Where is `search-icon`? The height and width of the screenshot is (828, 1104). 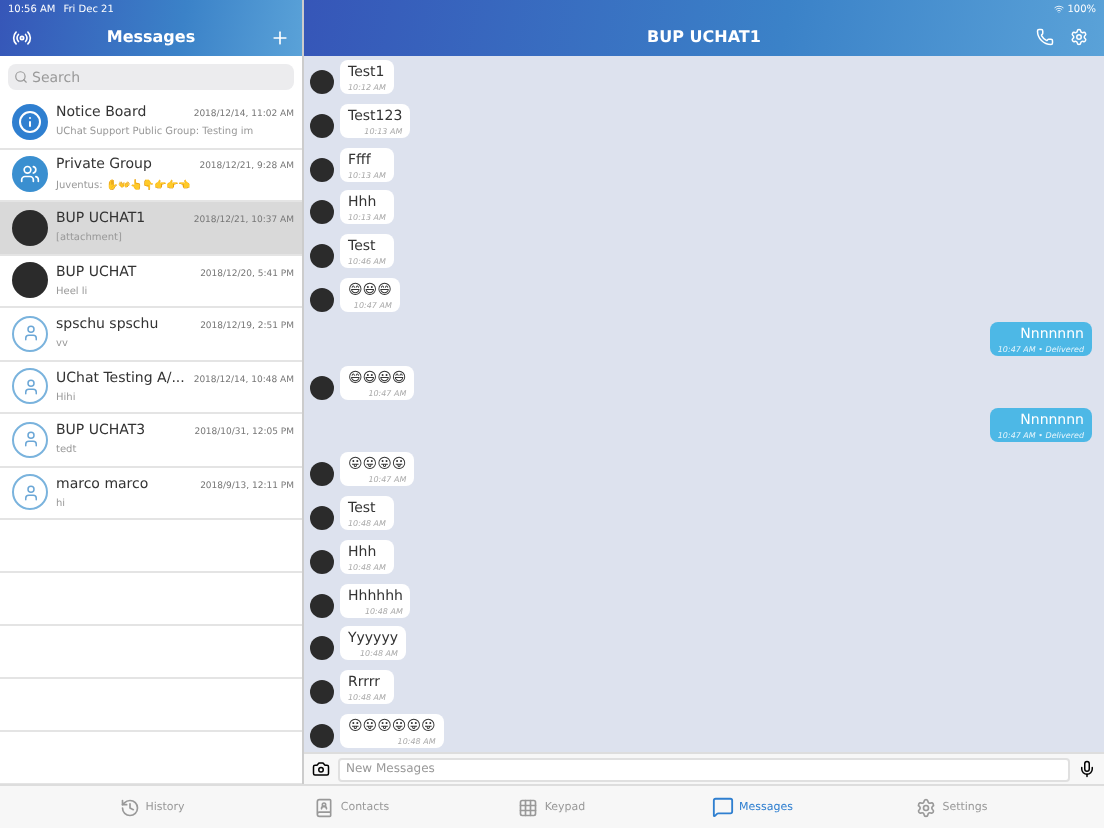
search-icon is located at coordinates (21, 77).